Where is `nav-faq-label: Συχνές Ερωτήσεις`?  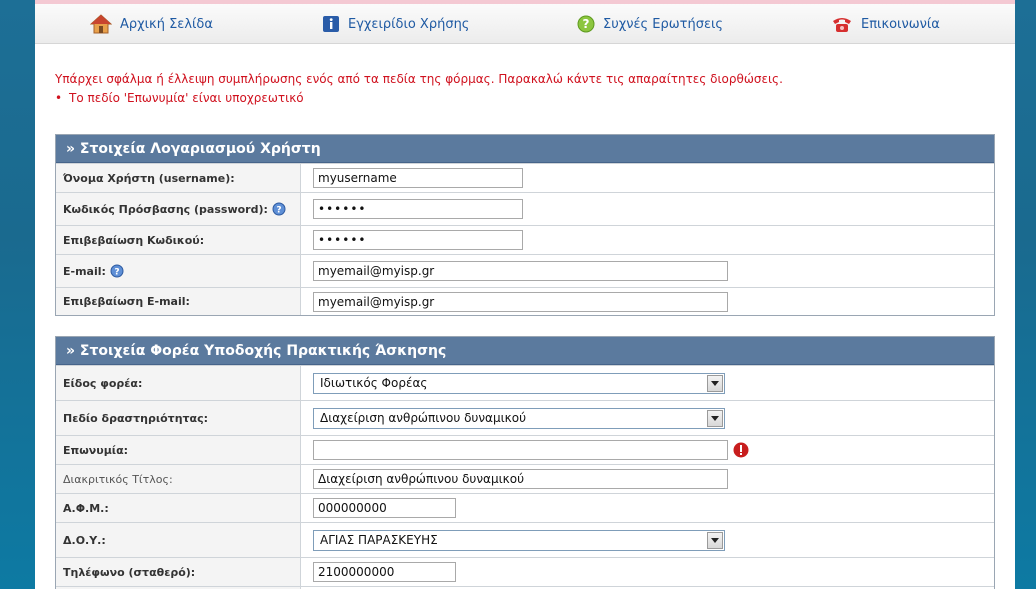 nav-faq-label: Συχνές Ερωτήσεις is located at coordinates (663, 24).